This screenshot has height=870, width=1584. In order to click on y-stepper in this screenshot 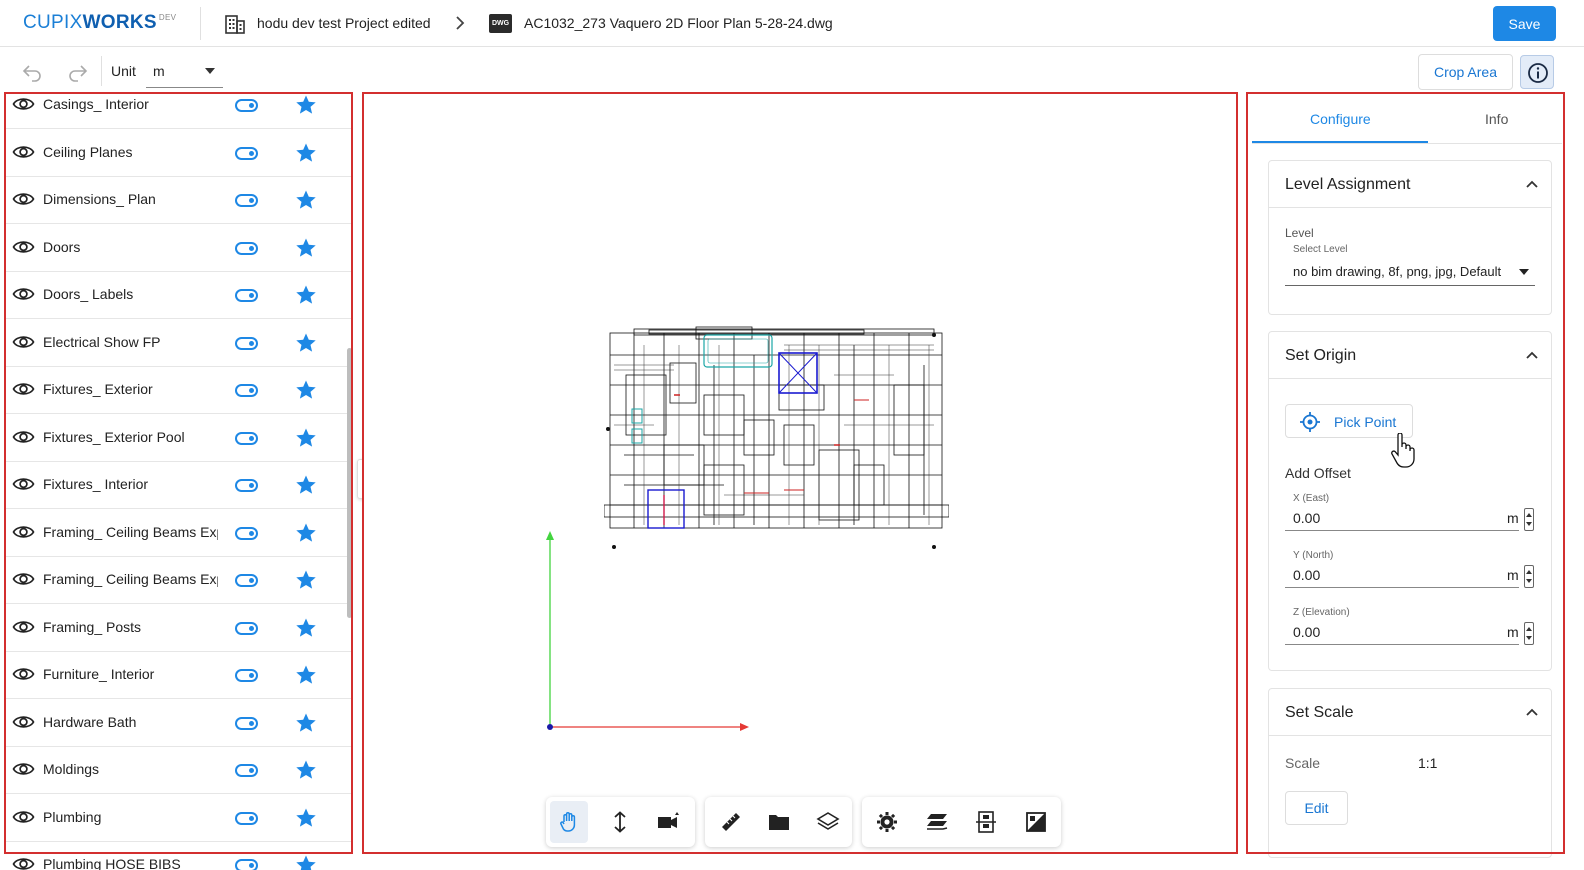, I will do `click(1529, 576)`.